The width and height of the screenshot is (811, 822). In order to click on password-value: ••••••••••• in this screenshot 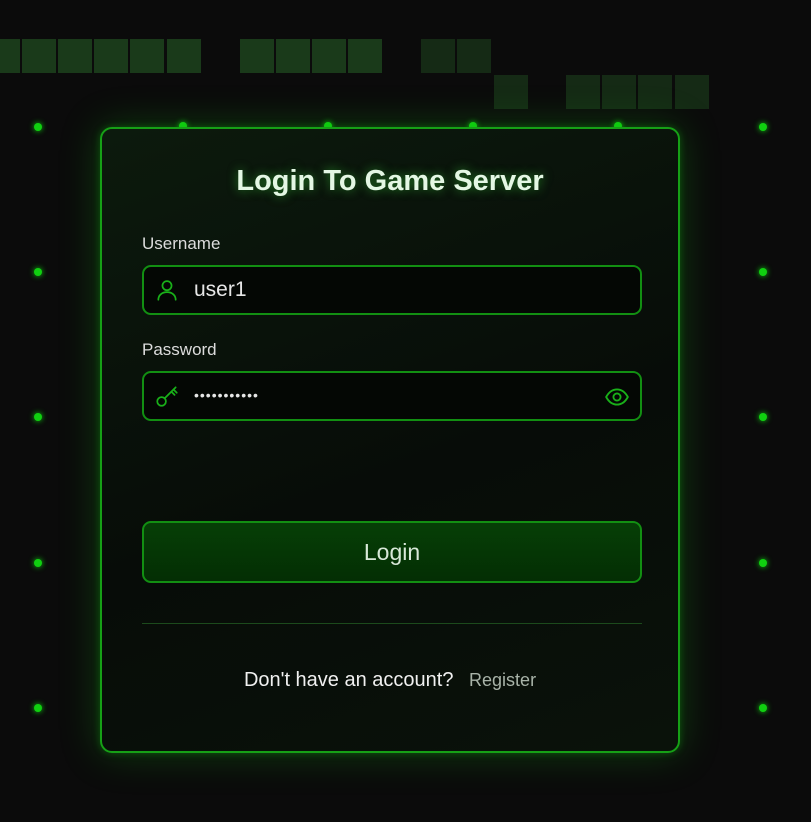, I will do `click(226, 395)`.